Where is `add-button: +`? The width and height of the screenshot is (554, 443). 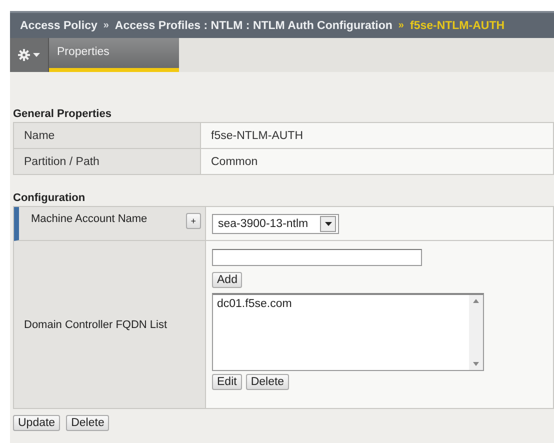 add-button: + is located at coordinates (193, 221).